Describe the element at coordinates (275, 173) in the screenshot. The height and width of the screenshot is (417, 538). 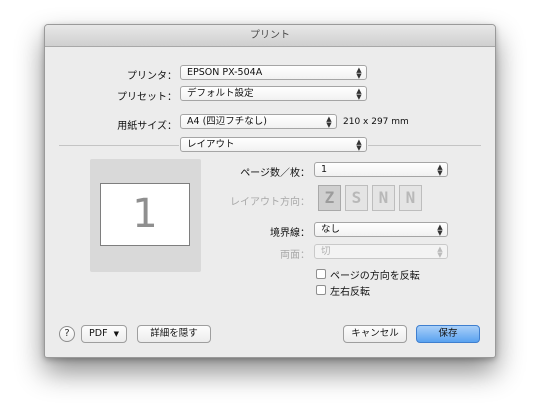
I see `pages-per-sheet-label: ページ数／枚：` at that location.